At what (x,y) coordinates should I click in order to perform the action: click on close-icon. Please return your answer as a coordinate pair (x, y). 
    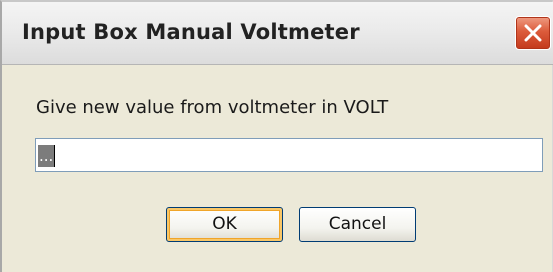
    Looking at the image, I should click on (533, 33).